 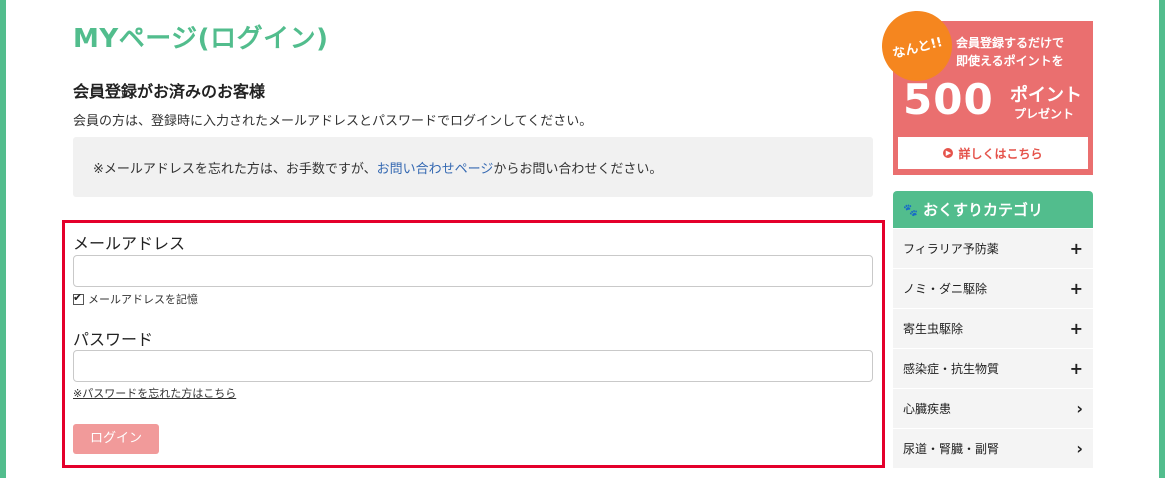 What do you see at coordinates (143, 299) in the screenshot?
I see `remember-email-label: メールアドレスを記憶` at bounding box center [143, 299].